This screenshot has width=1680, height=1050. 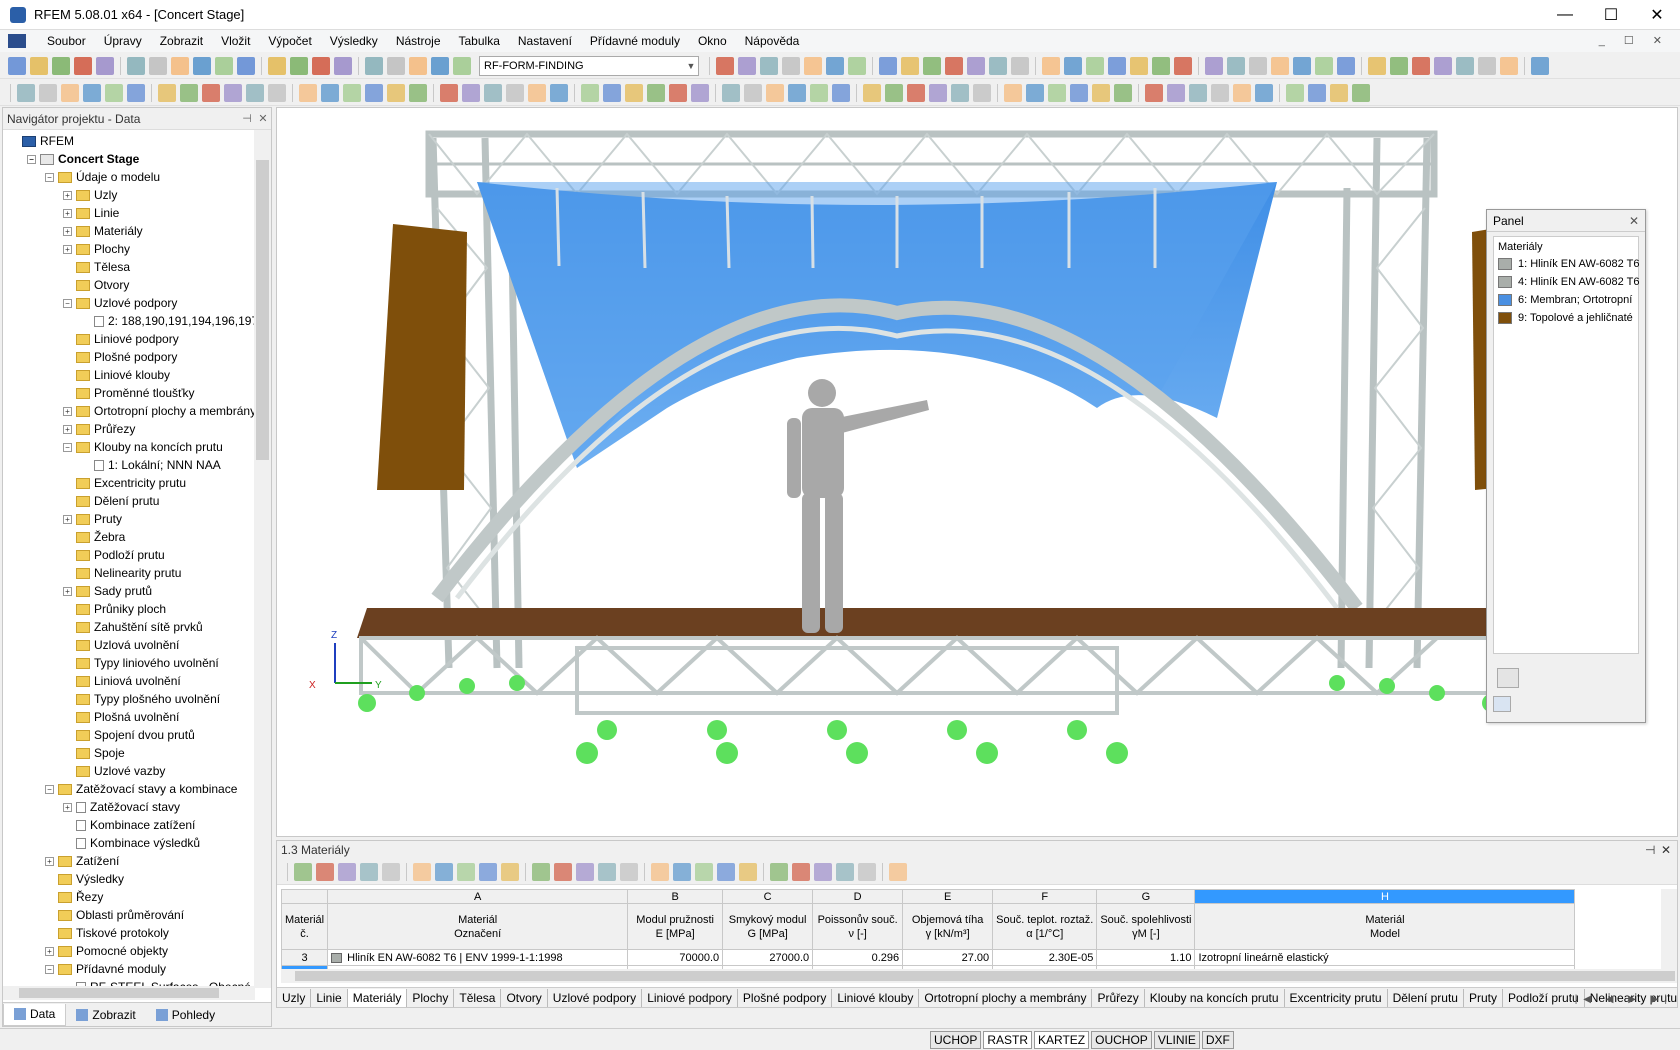 I want to click on tree-item: Excentricity prutu, so click(x=129, y=483).